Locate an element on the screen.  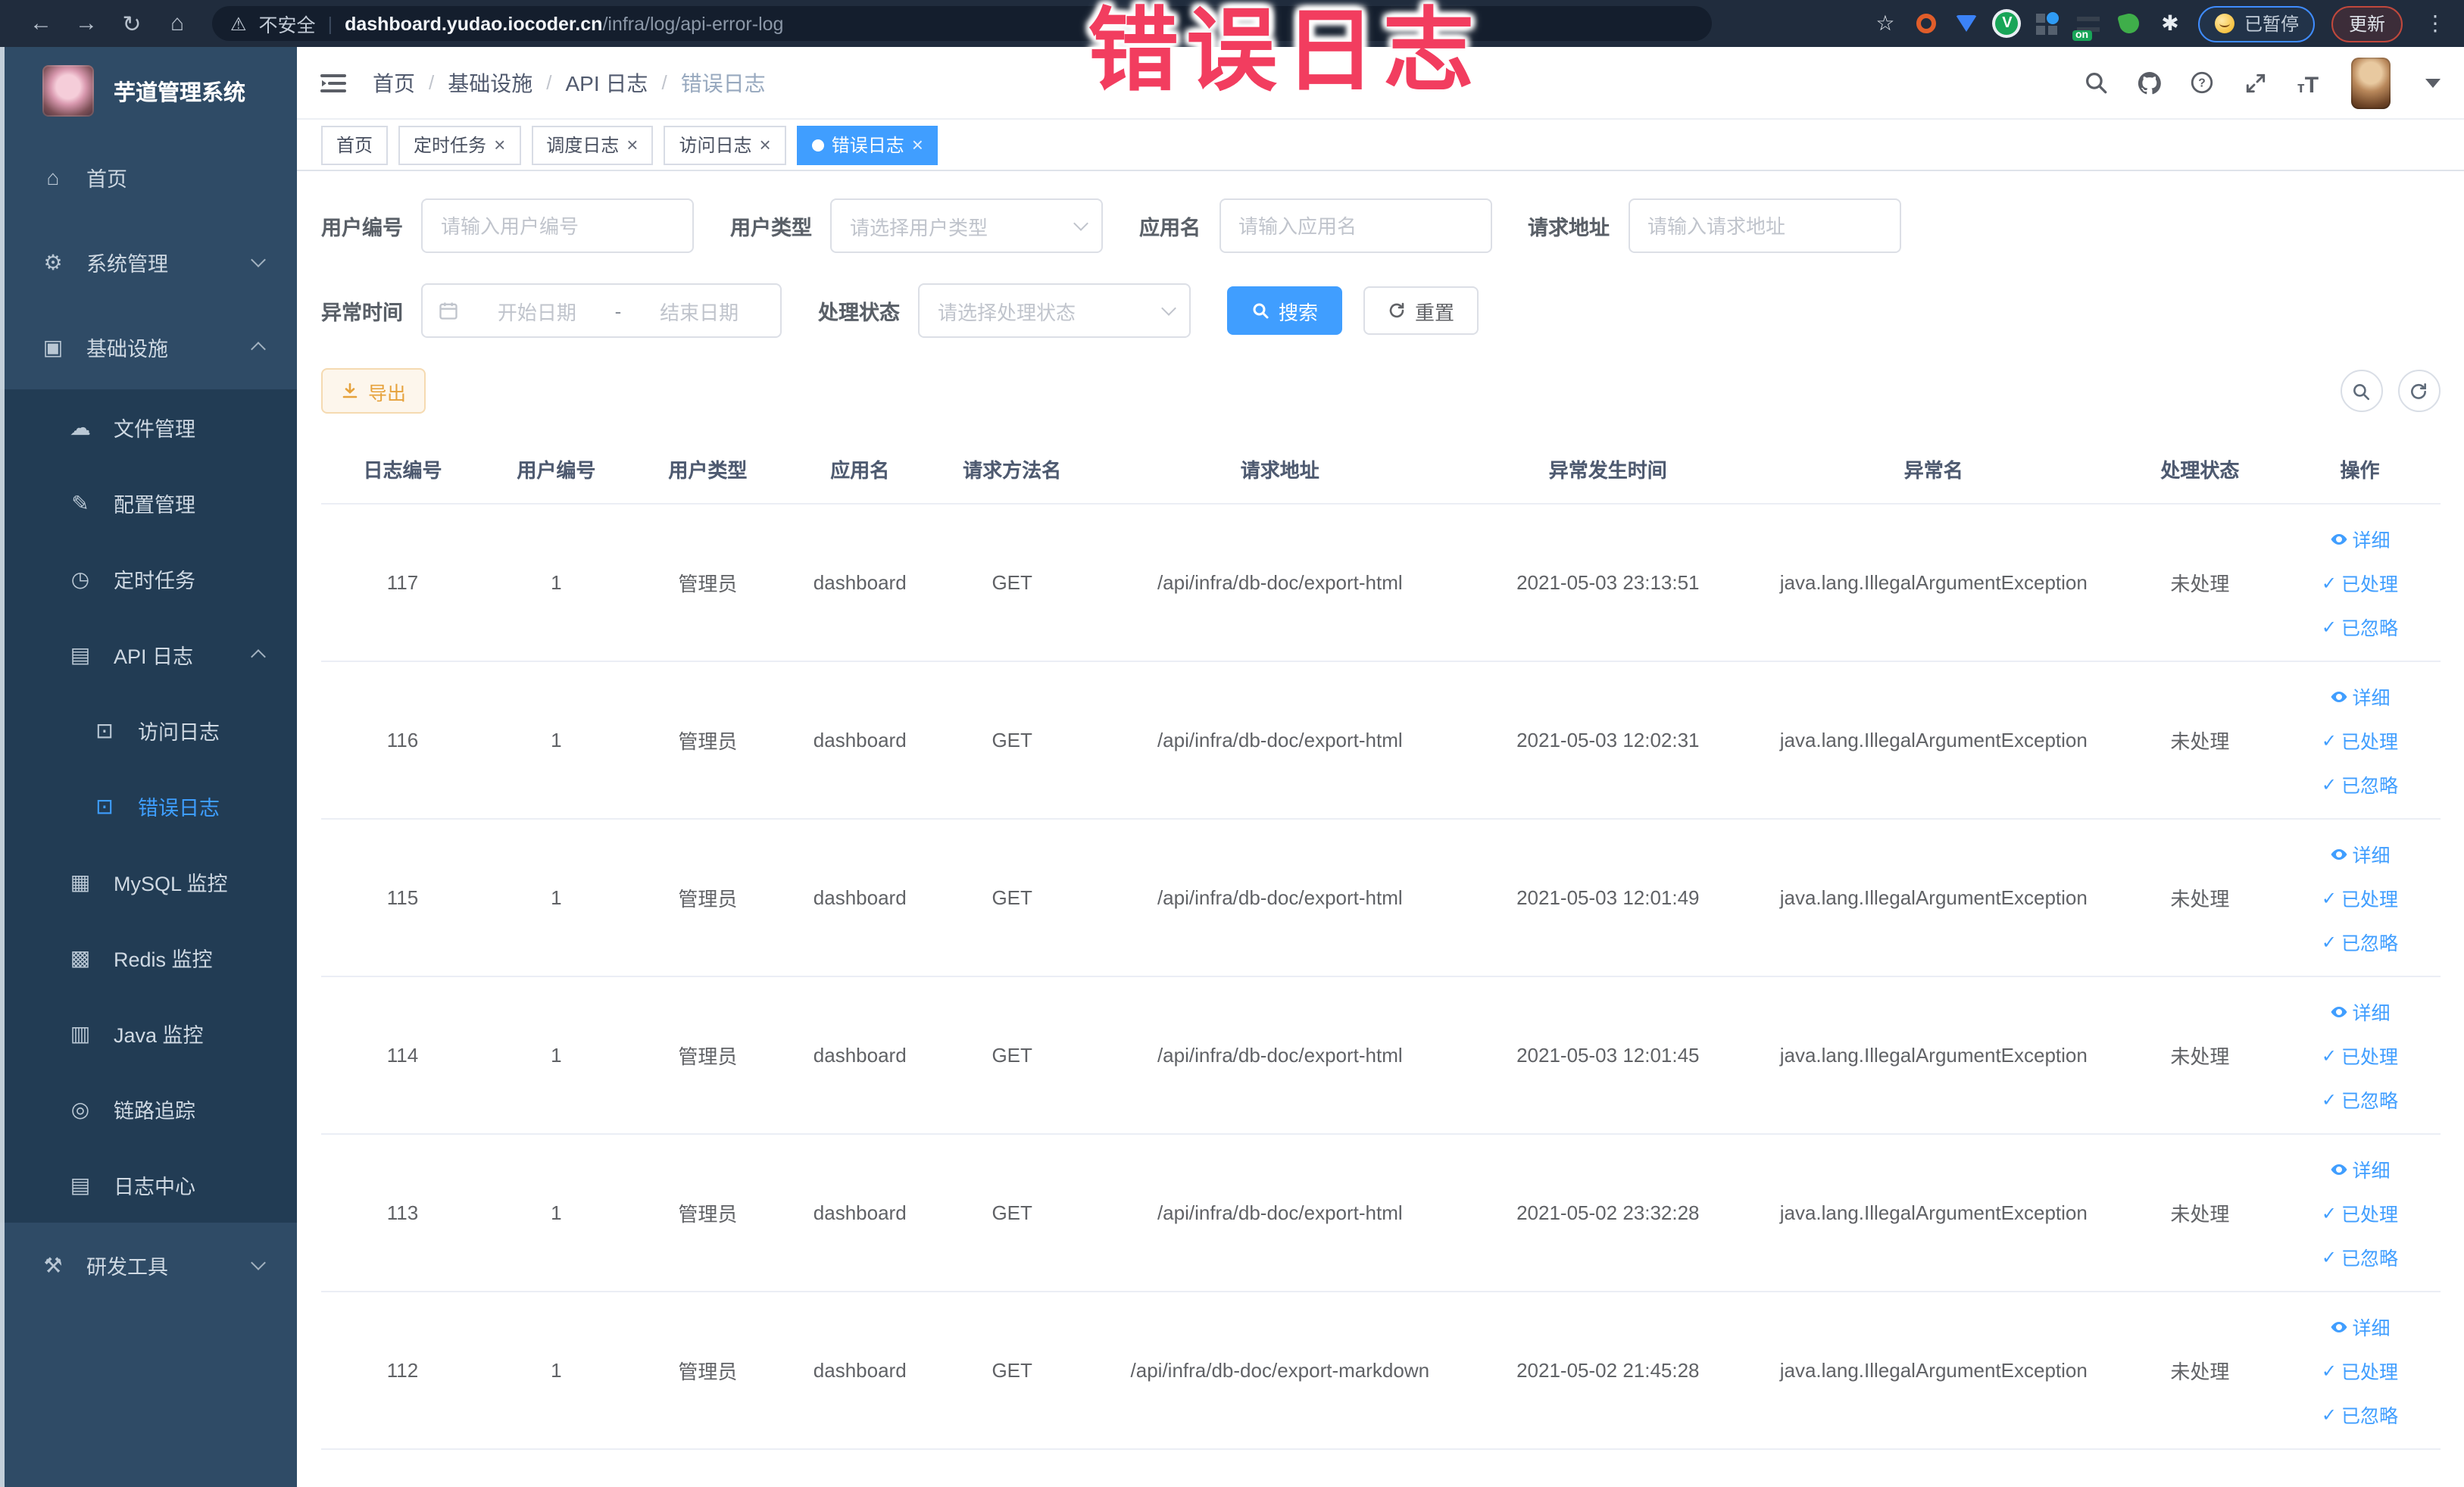
search-button: 搜索 is located at coordinates (1285, 310).